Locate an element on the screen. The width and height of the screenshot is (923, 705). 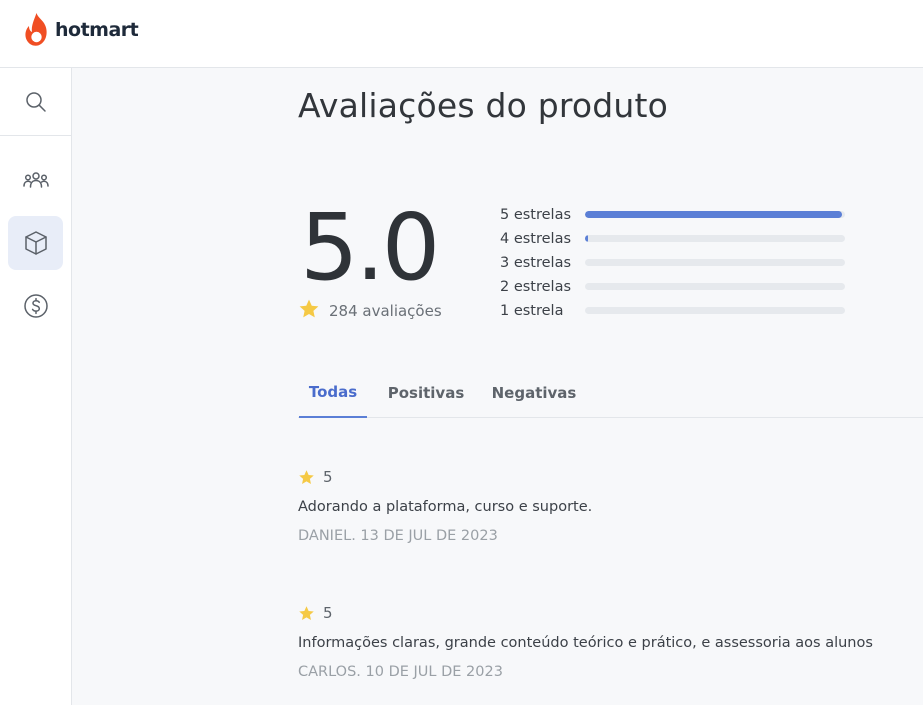
average-score: 5.0 is located at coordinates (370, 247).